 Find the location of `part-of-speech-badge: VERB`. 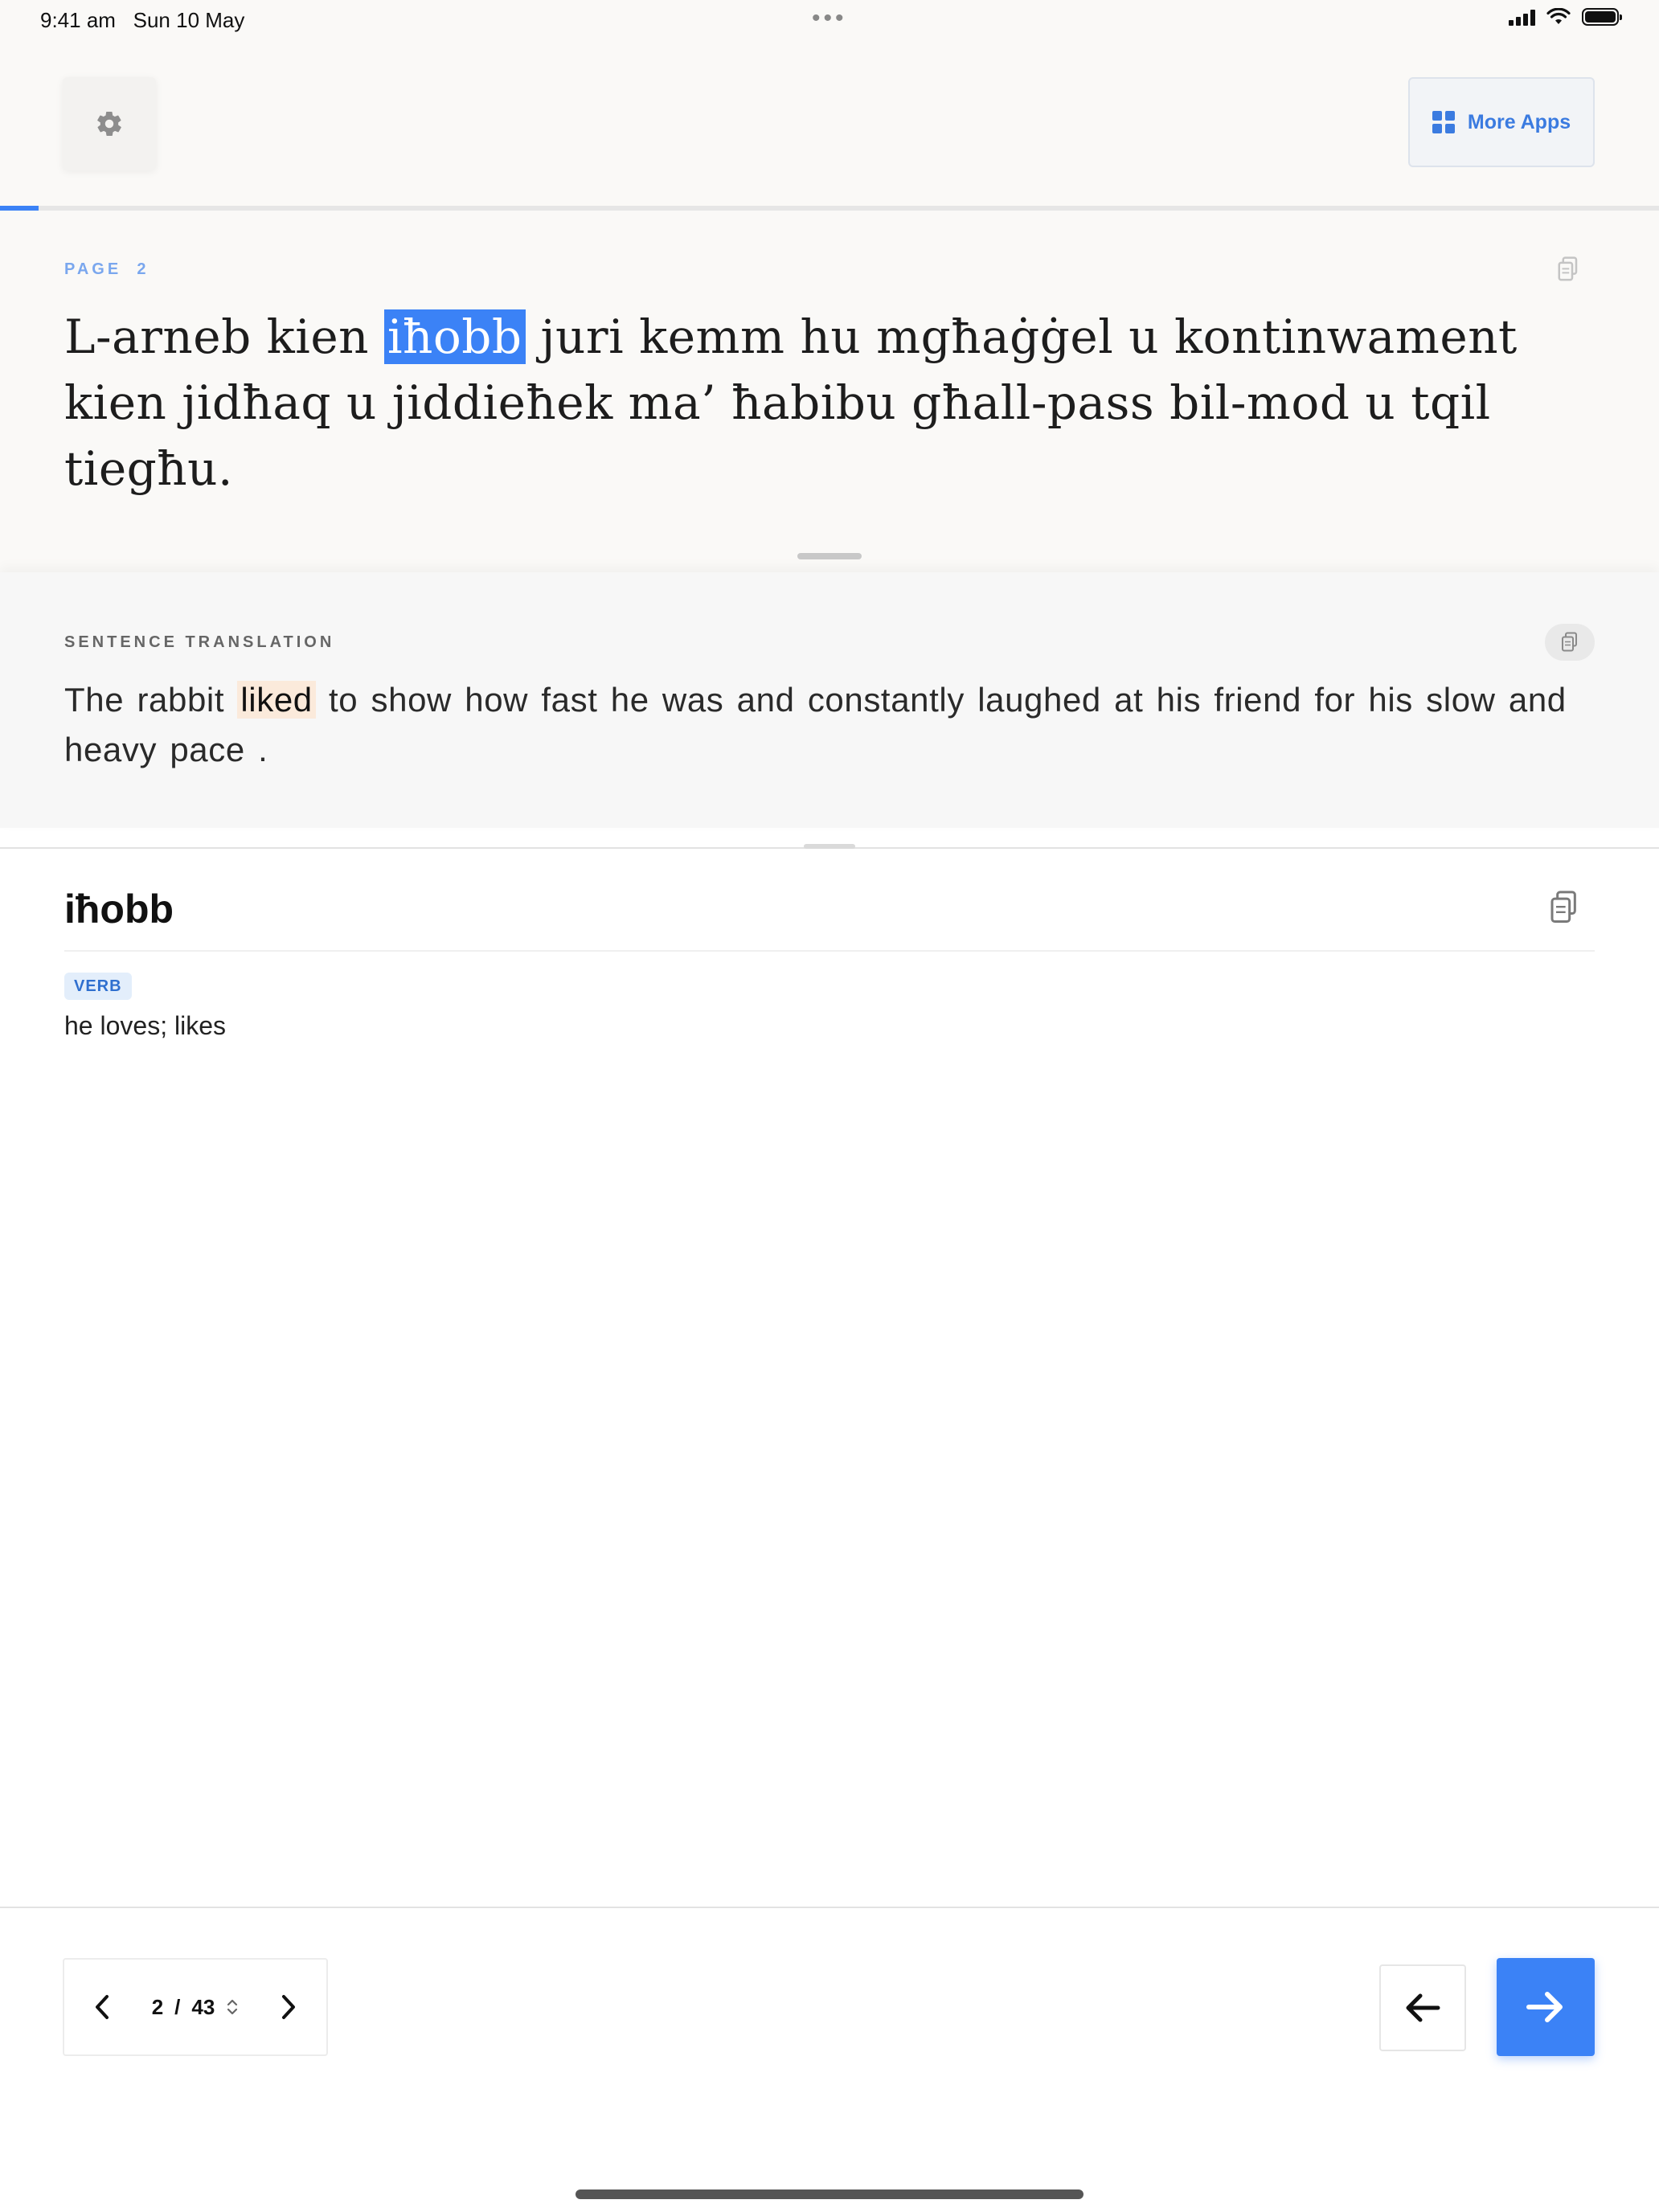

part-of-speech-badge: VERB is located at coordinates (98, 986).